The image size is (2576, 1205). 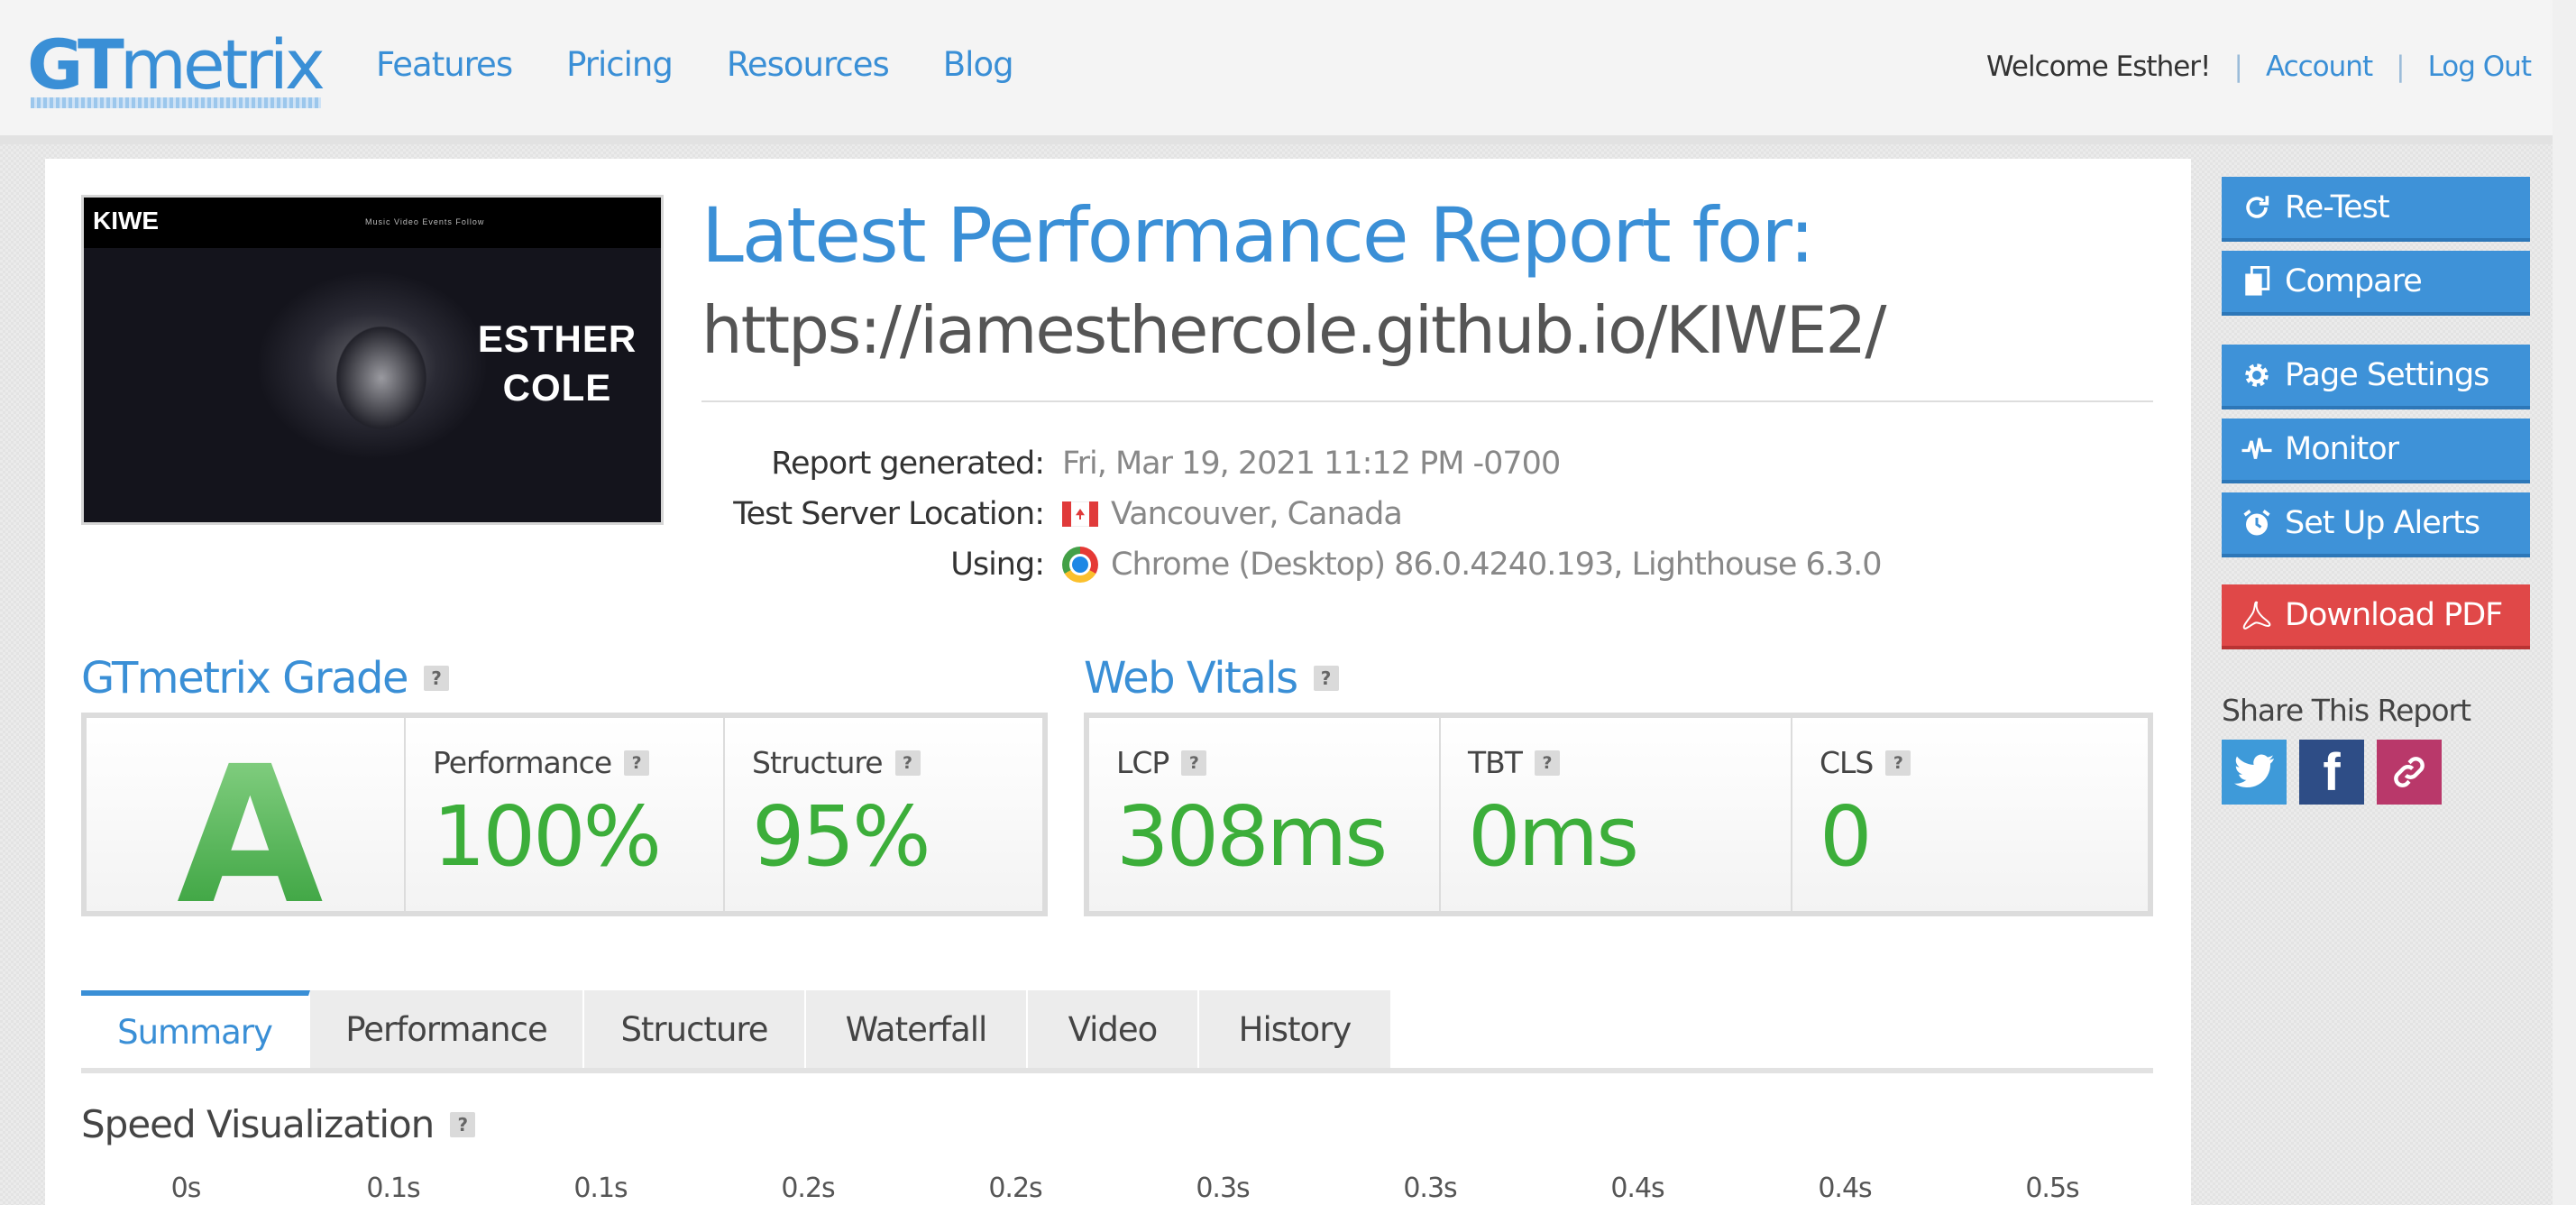 What do you see at coordinates (195, 1029) in the screenshot?
I see `tab-summary: Summary` at bounding box center [195, 1029].